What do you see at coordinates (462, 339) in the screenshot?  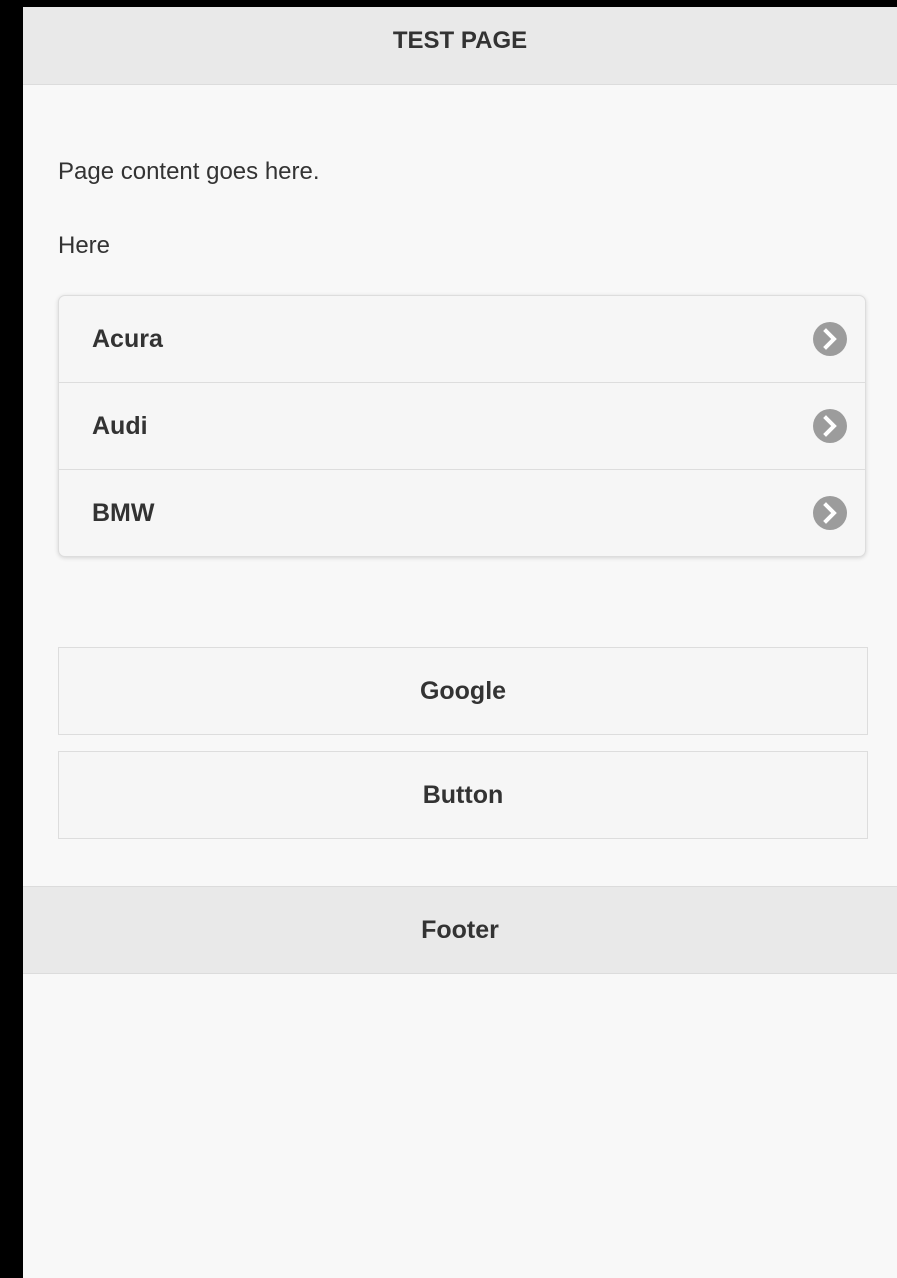 I see `list-item-acura: Acura` at bounding box center [462, 339].